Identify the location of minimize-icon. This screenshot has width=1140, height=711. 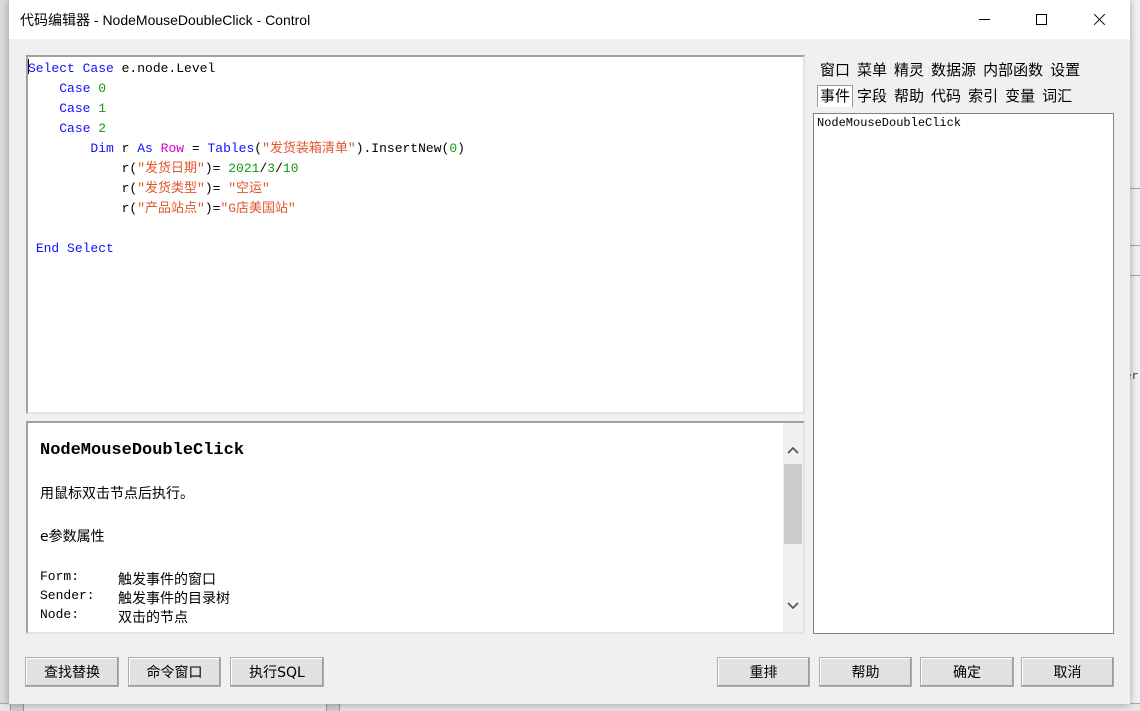
(984, 19).